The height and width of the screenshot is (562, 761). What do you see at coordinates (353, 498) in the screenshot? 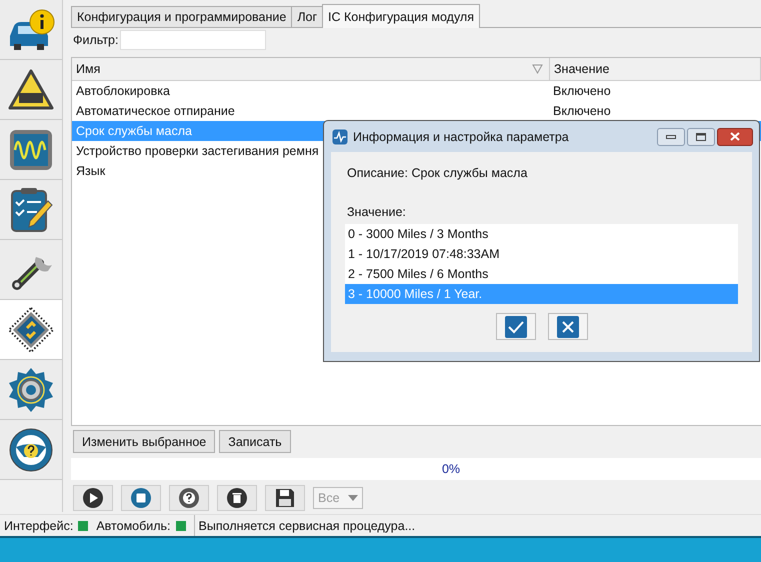
I see `dropdown-arrow-icon` at bounding box center [353, 498].